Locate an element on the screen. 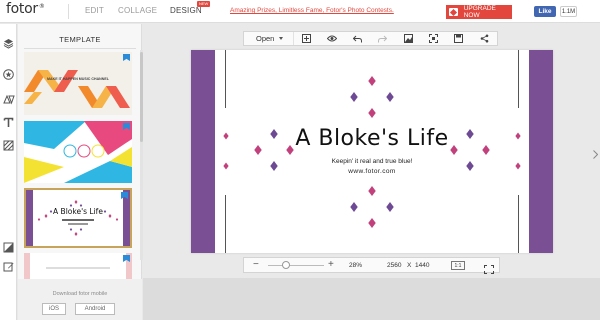 The image size is (600, 320). open-label: Open is located at coordinates (265, 38).